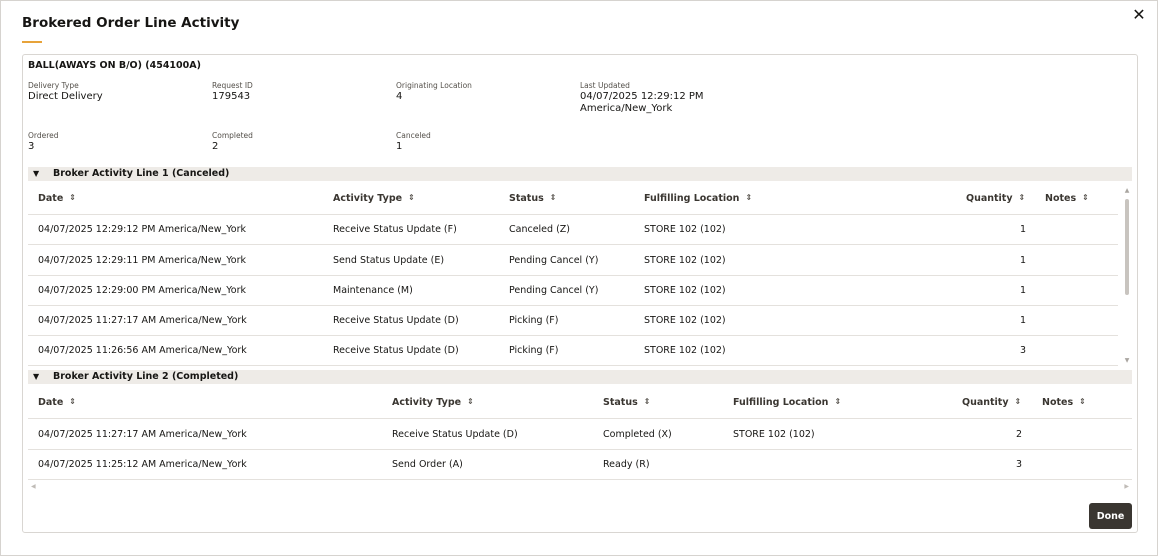  What do you see at coordinates (413, 135) in the screenshot?
I see `canceled-label: Canceled` at bounding box center [413, 135].